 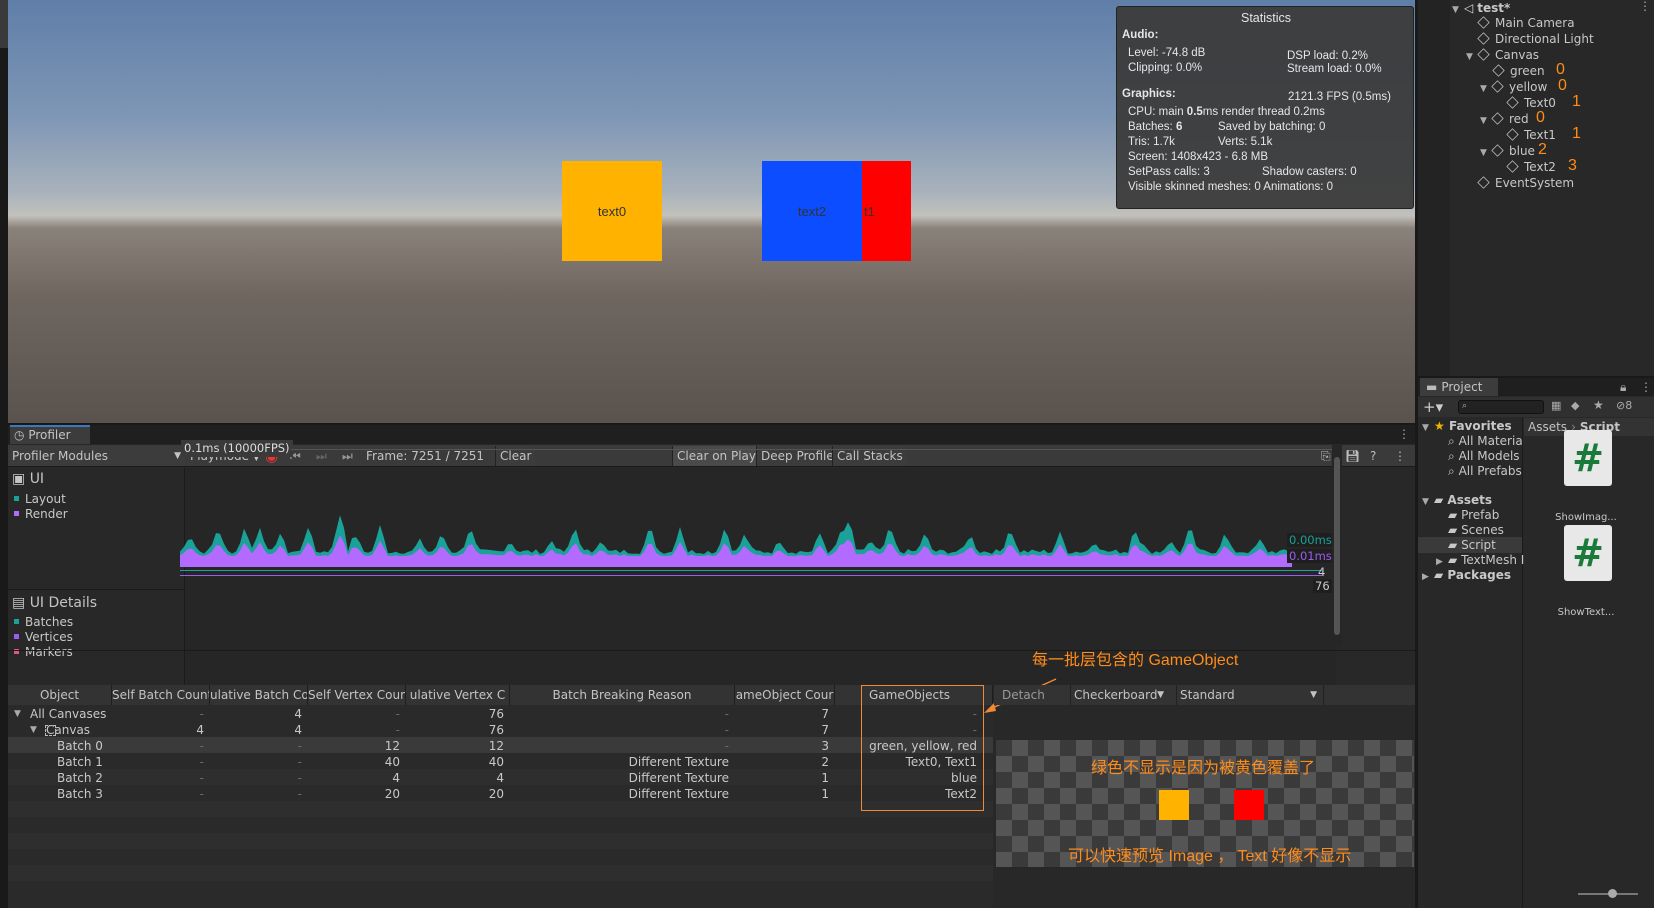 I want to click on render-mode-dropdown: Standard ▼, so click(x=1250, y=695).